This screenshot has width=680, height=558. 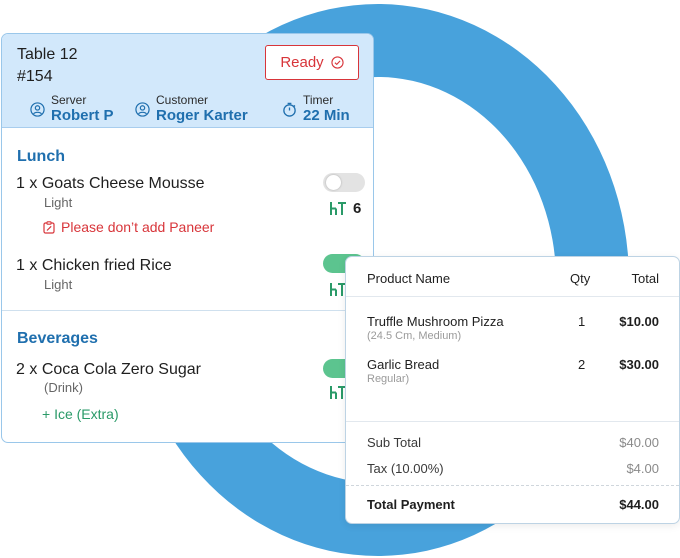 I want to click on subtotal-label: Sub Total, so click(x=394, y=442).